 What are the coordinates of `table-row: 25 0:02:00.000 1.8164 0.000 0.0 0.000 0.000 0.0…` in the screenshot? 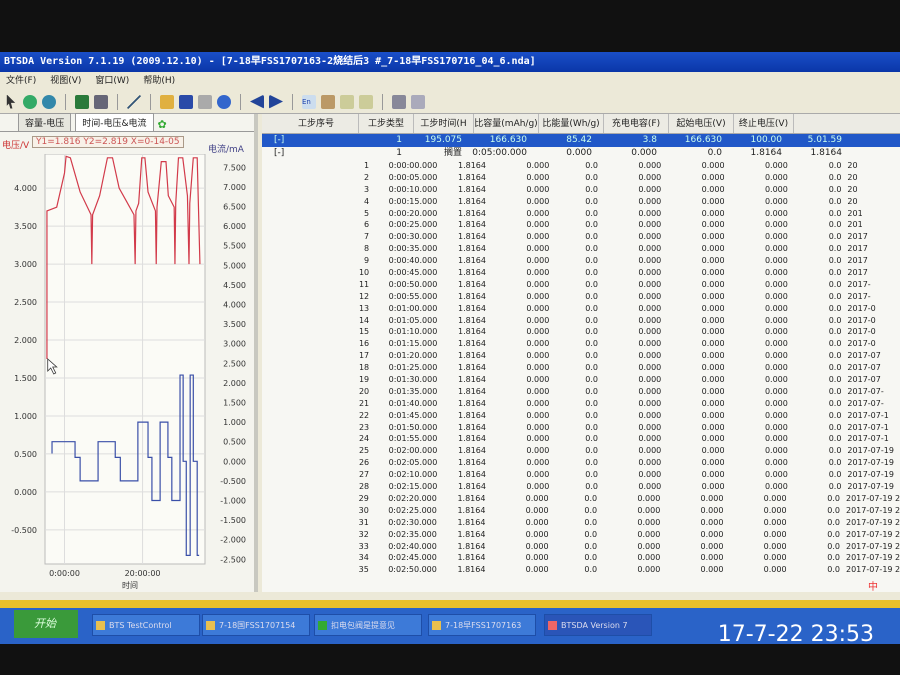 It's located at (581, 451).